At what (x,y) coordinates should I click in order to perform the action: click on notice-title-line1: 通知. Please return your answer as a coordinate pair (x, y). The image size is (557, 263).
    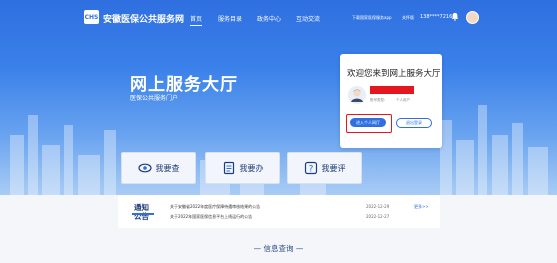
    Looking at the image, I should click on (141, 207).